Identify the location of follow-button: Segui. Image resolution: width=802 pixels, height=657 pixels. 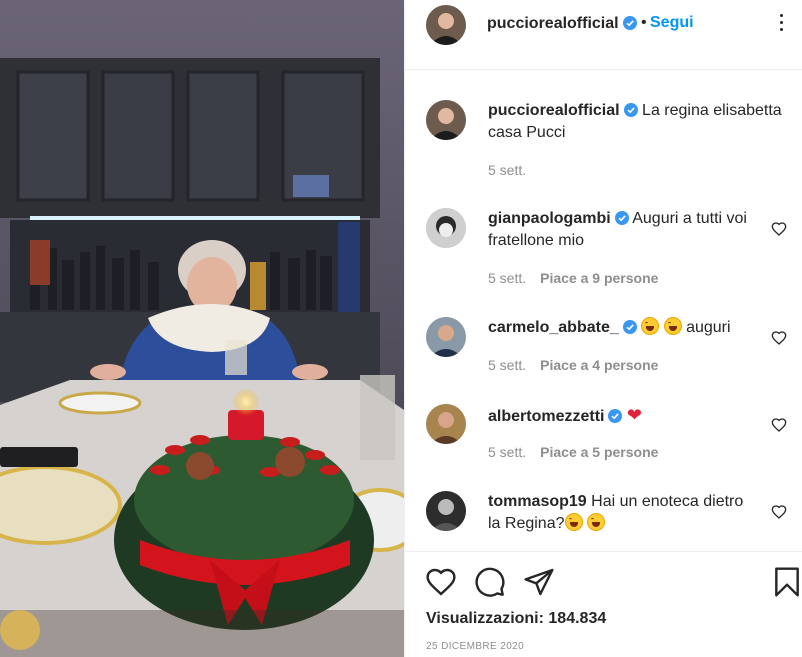
(672, 23).